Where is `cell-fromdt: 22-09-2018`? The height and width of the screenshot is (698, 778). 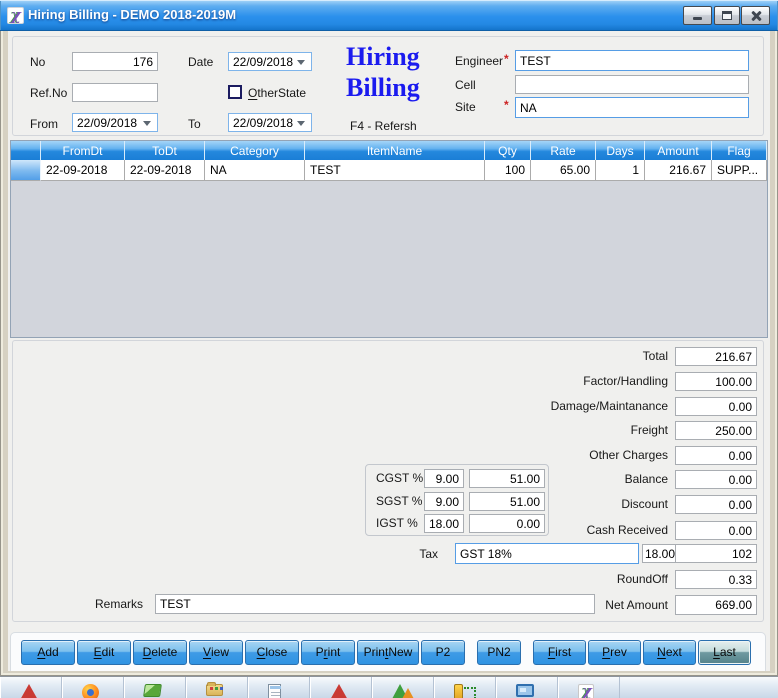 cell-fromdt: 22-09-2018 is located at coordinates (83, 170).